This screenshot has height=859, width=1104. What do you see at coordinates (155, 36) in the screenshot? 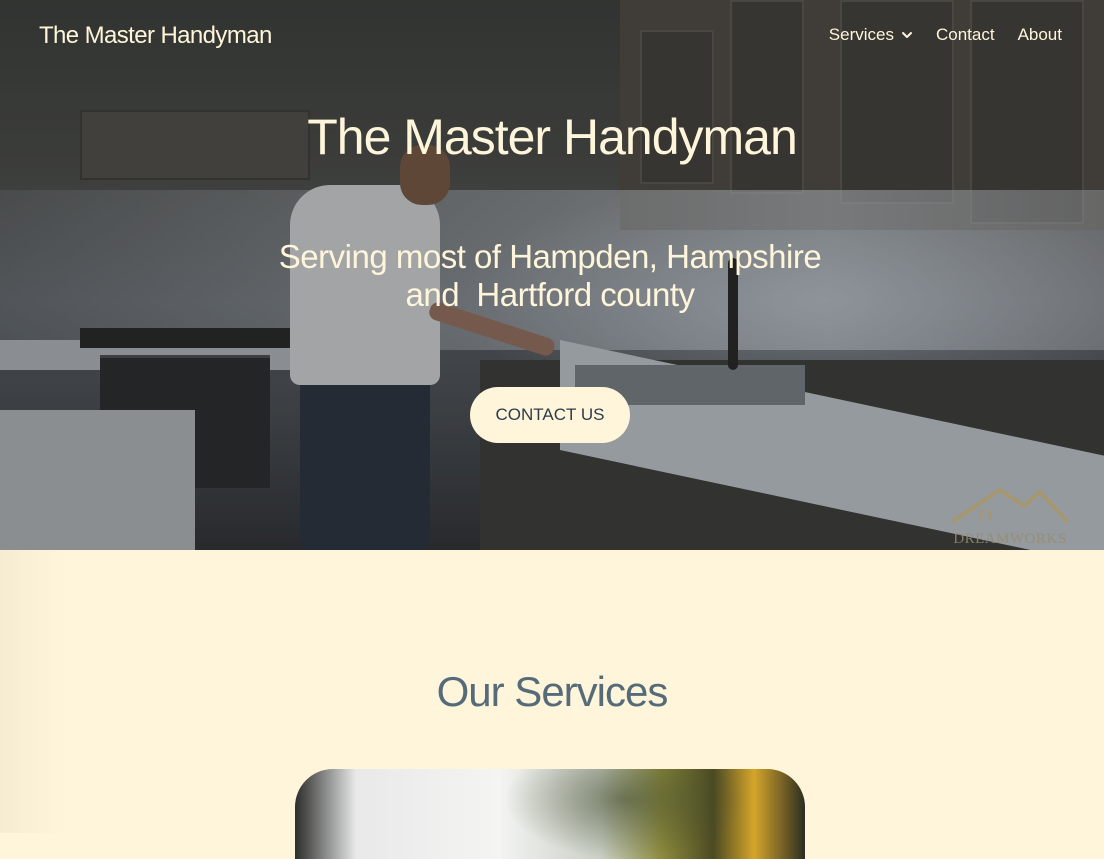
I see `site-brand: The Master Handyman` at bounding box center [155, 36].